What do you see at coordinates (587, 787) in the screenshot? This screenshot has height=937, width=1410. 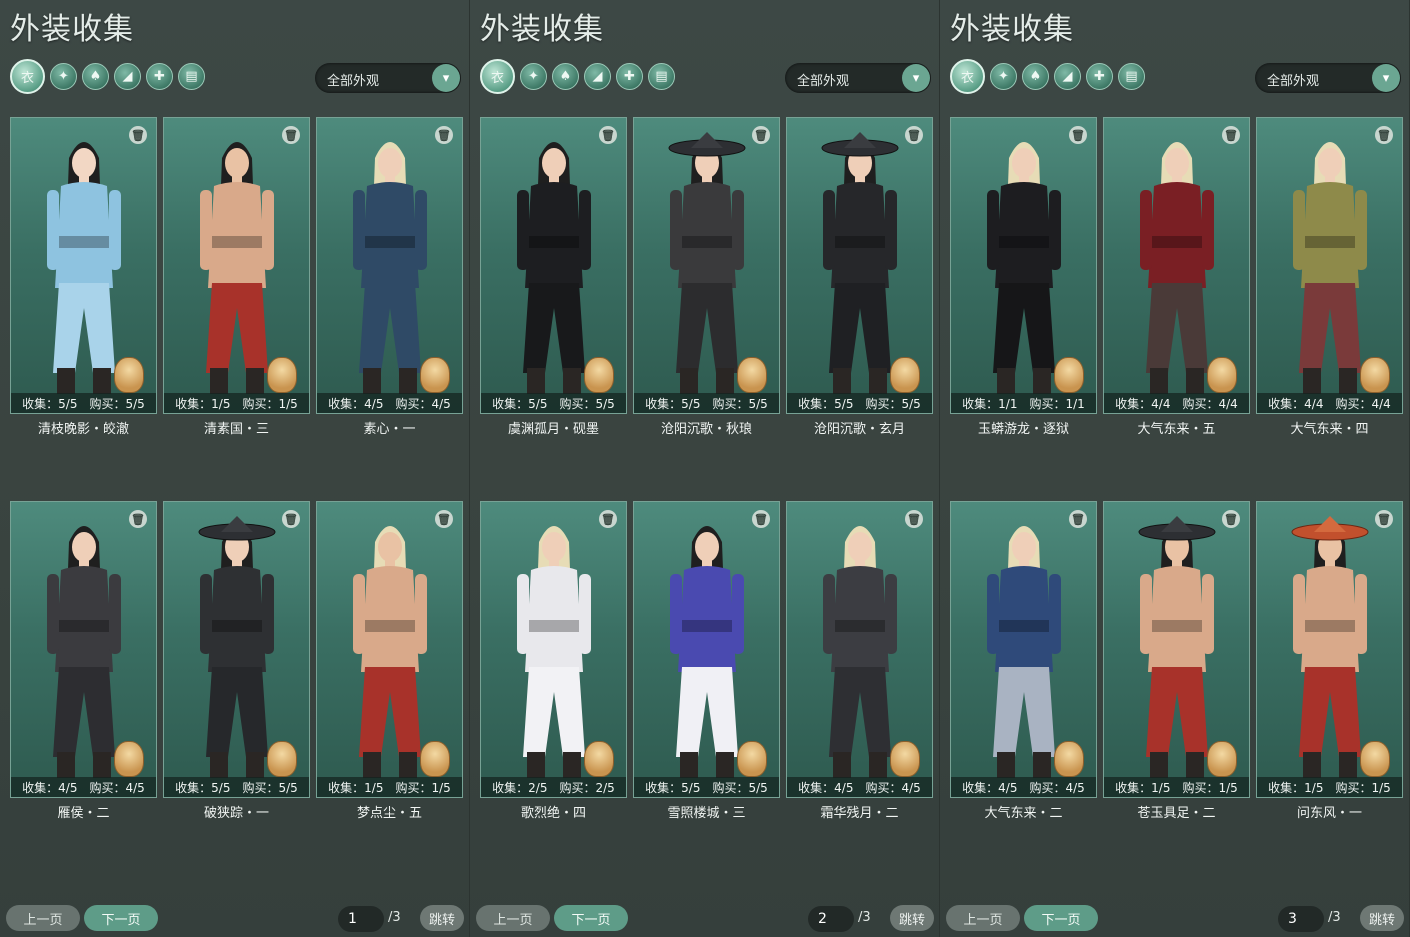 I see `buy-count: 购买：2/5` at bounding box center [587, 787].